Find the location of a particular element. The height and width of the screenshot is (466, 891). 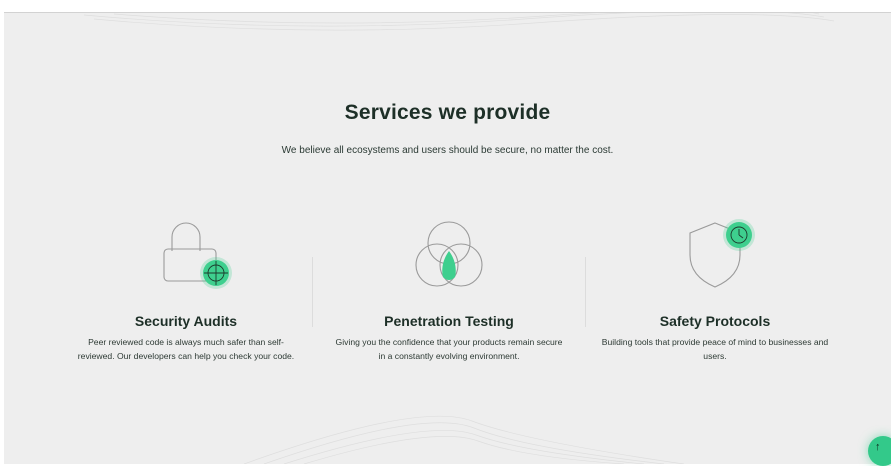

service-title: Security Audits is located at coordinates (186, 321).